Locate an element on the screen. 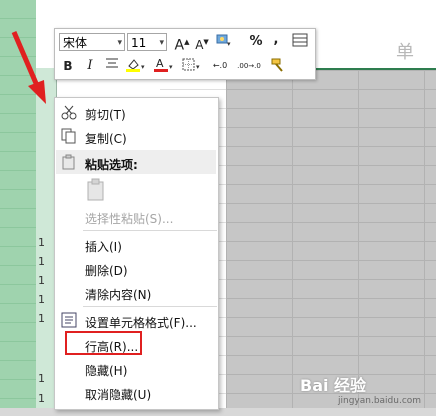 The image size is (436, 416). brush-icon is located at coordinates (277, 65).